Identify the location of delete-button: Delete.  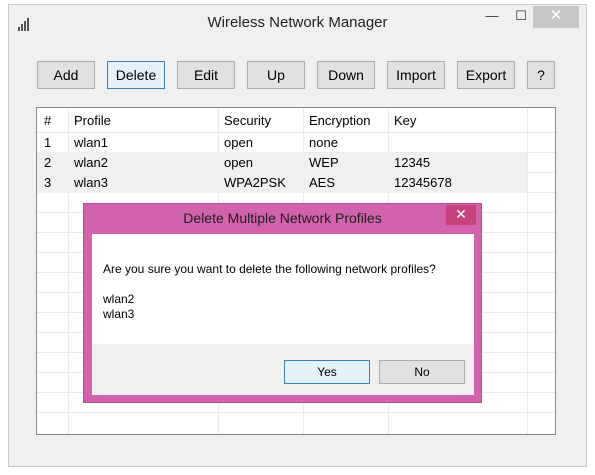
(136, 75).